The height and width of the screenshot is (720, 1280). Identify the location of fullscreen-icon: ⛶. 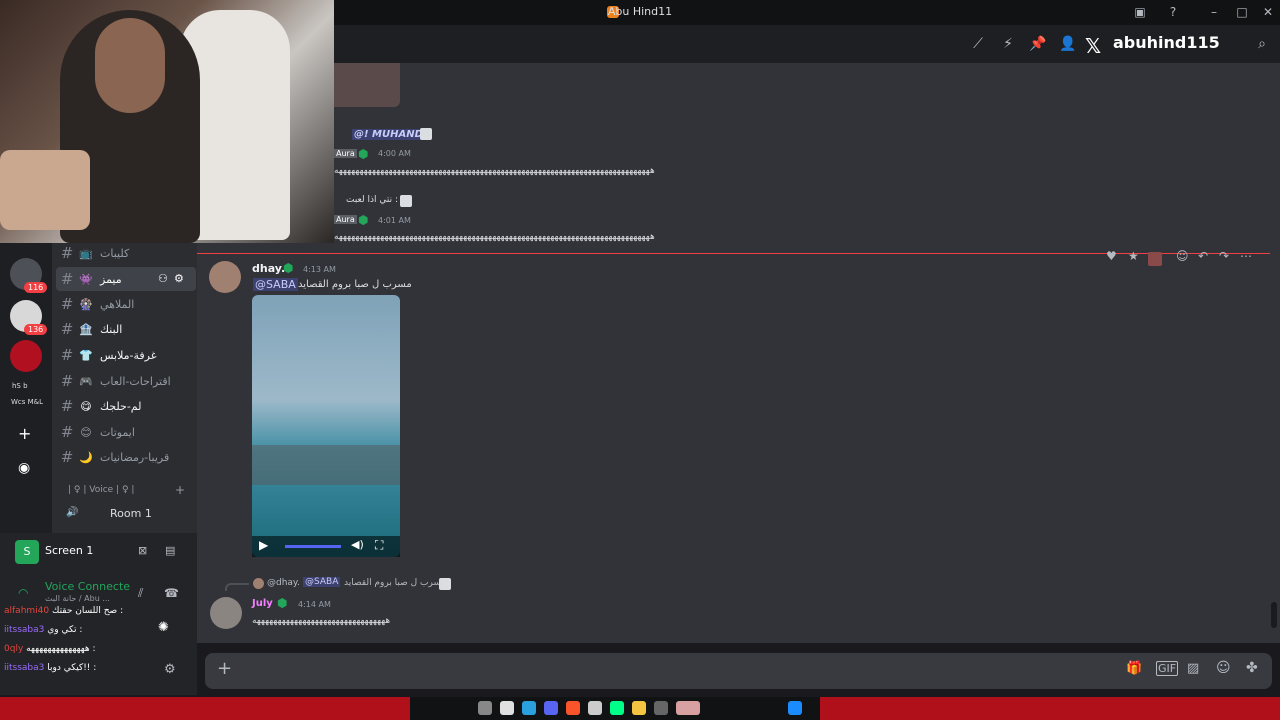
(379, 545).